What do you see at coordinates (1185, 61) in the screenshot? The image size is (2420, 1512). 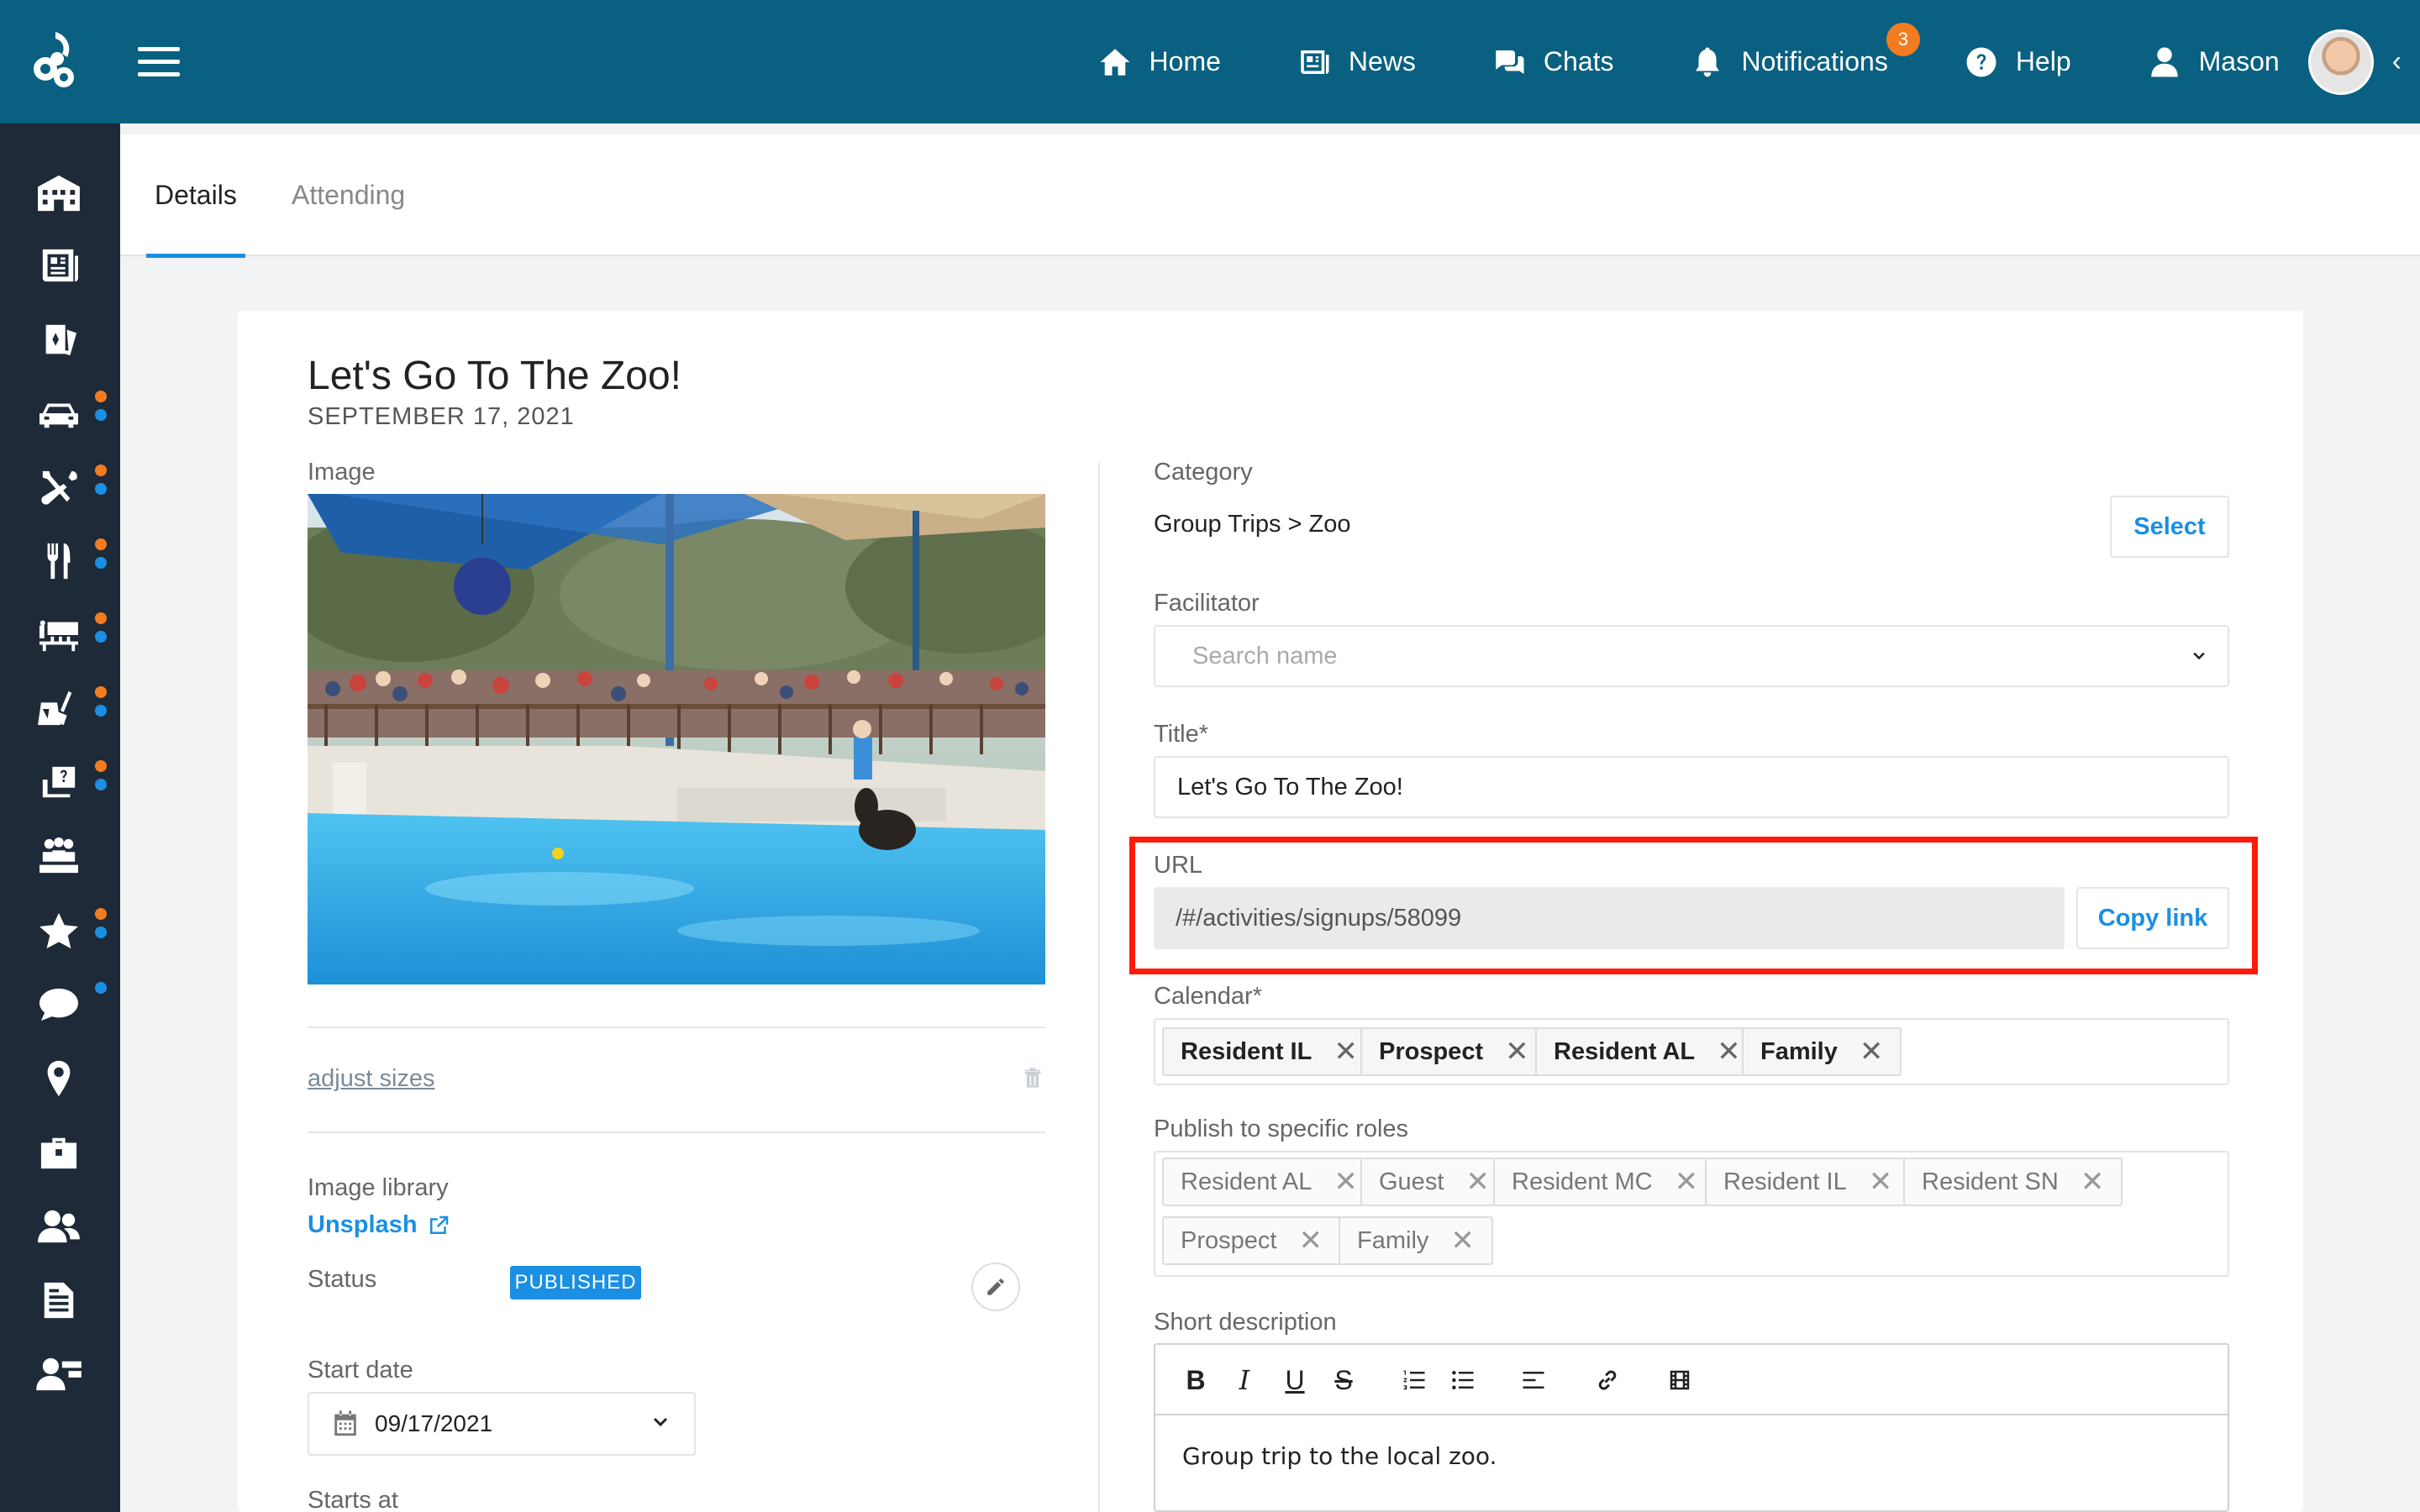 I see `nav-home-label: Home` at bounding box center [1185, 61].